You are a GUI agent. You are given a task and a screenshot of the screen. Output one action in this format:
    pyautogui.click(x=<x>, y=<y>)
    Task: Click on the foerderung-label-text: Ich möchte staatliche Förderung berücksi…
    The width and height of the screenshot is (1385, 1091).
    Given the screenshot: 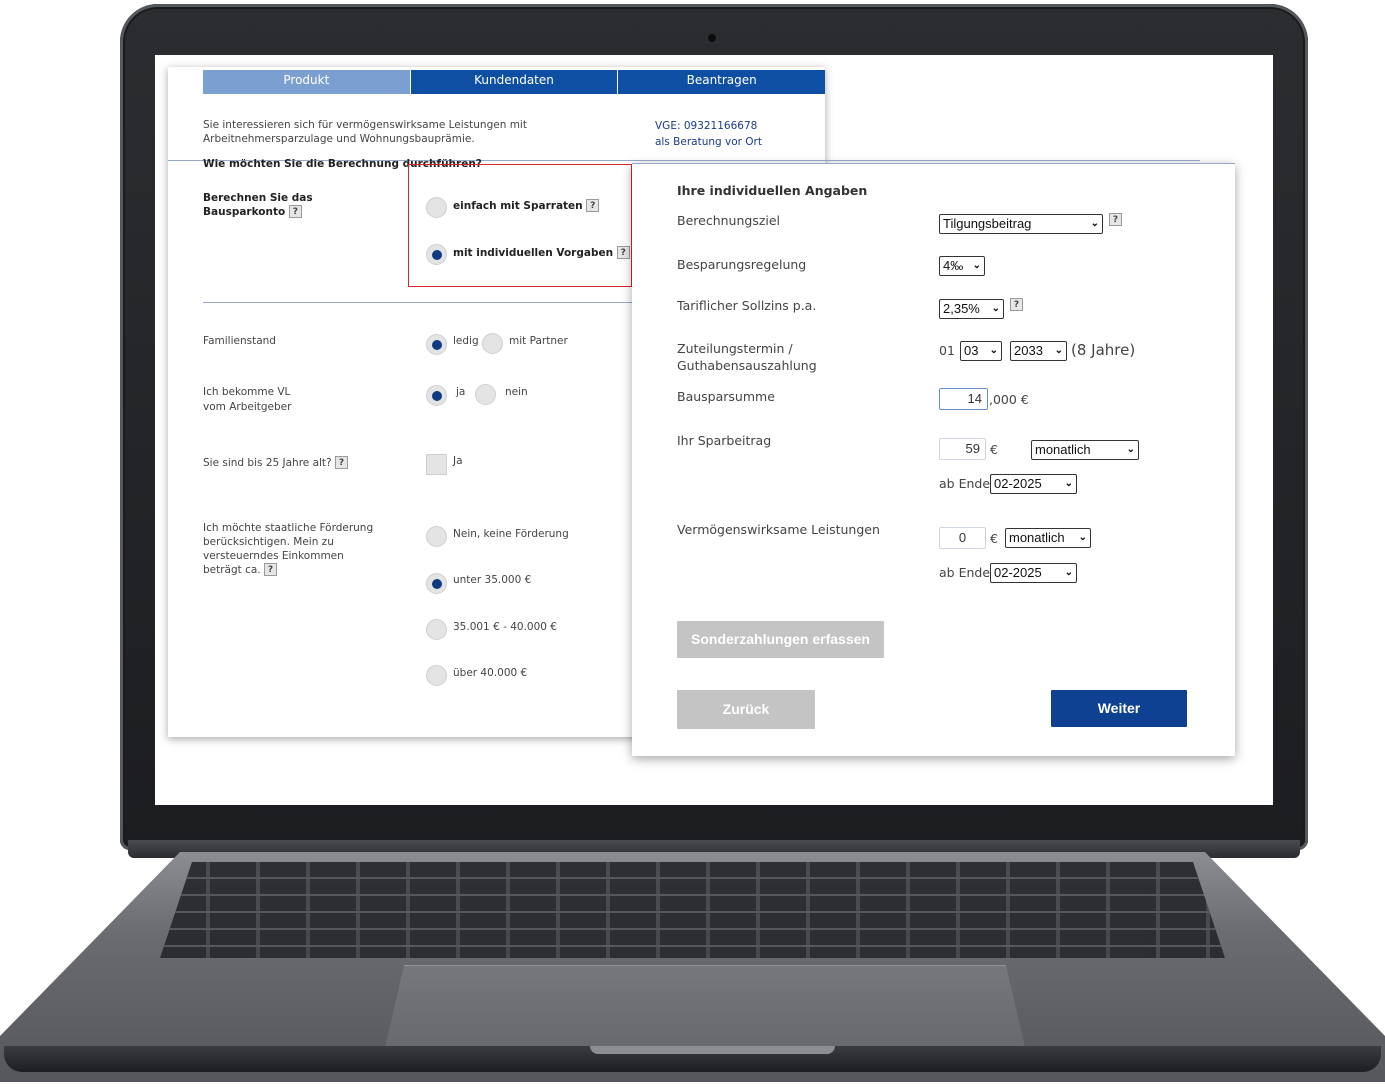 What is the action you would take?
    pyautogui.click(x=288, y=549)
    